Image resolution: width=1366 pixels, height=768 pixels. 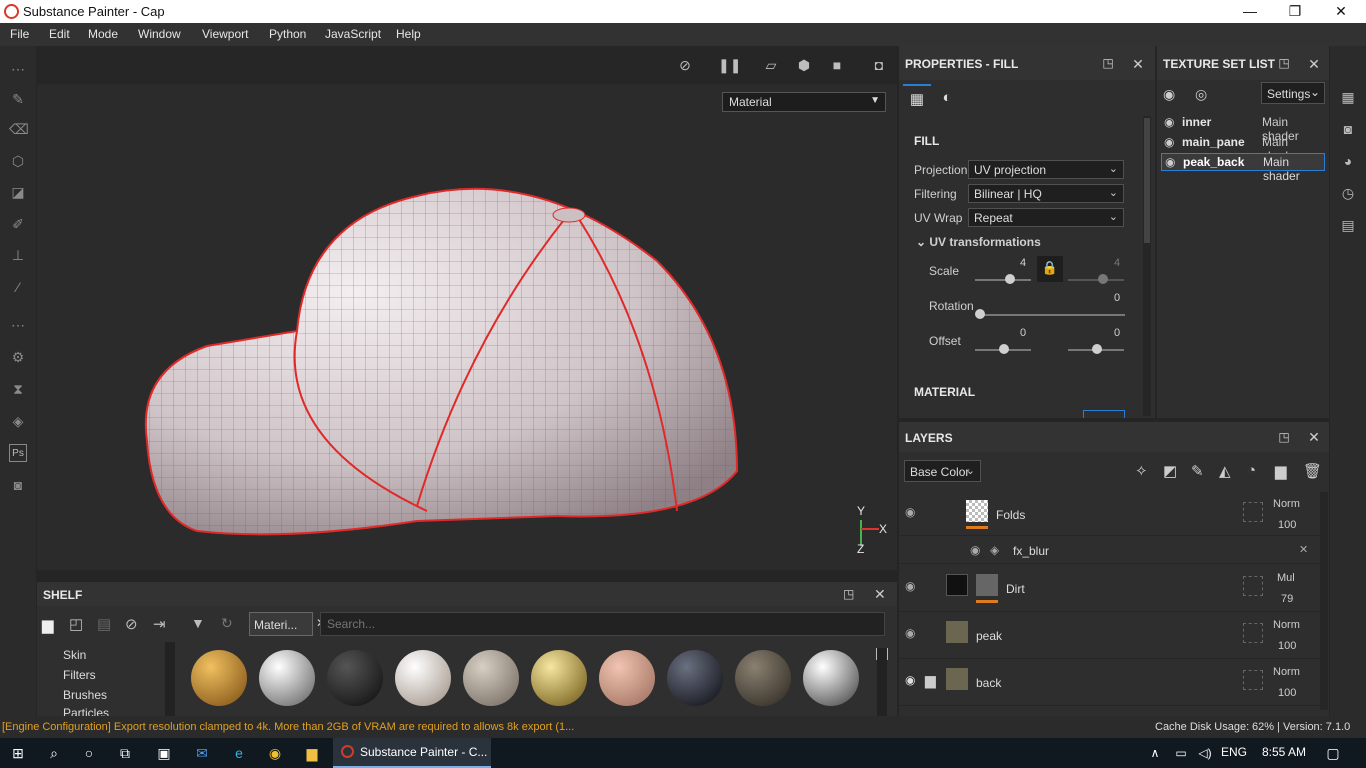 I want to click on texture-set-row: ◉ inner Main shader, so click(x=1243, y=128).